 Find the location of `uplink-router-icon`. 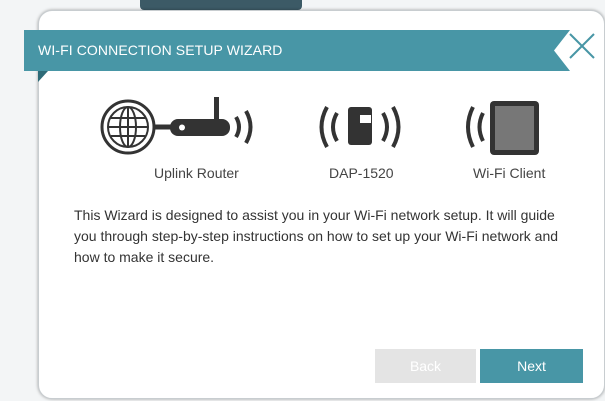

uplink-router-icon is located at coordinates (176, 126).